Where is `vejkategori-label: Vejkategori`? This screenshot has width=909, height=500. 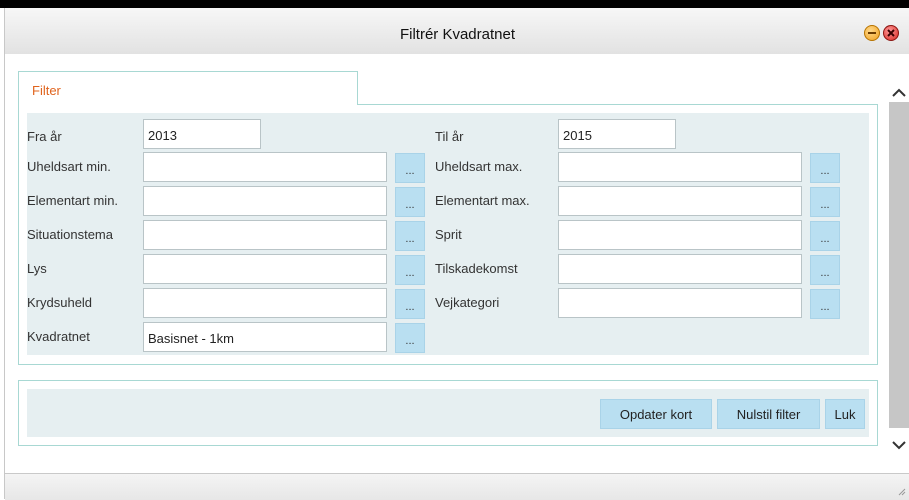
vejkategori-label: Vejkategori is located at coordinates (467, 302).